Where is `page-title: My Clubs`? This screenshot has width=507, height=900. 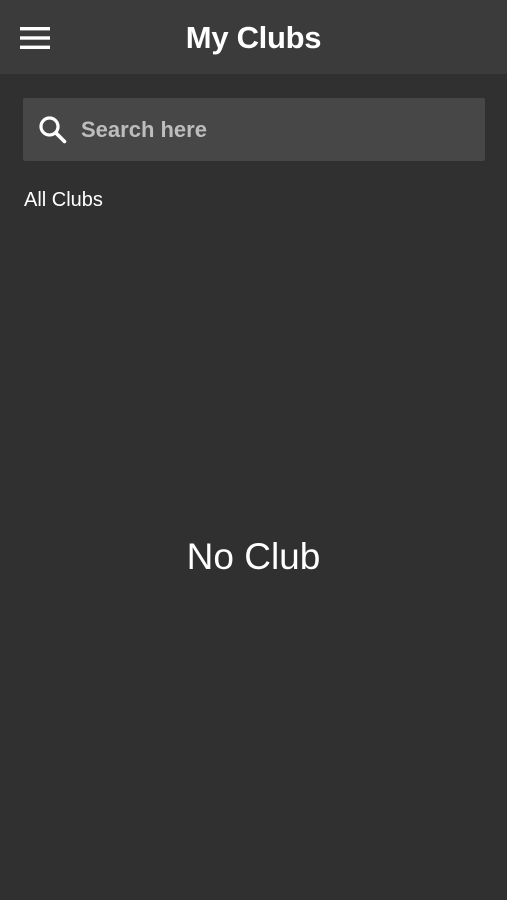
page-title: My Clubs is located at coordinates (253, 37).